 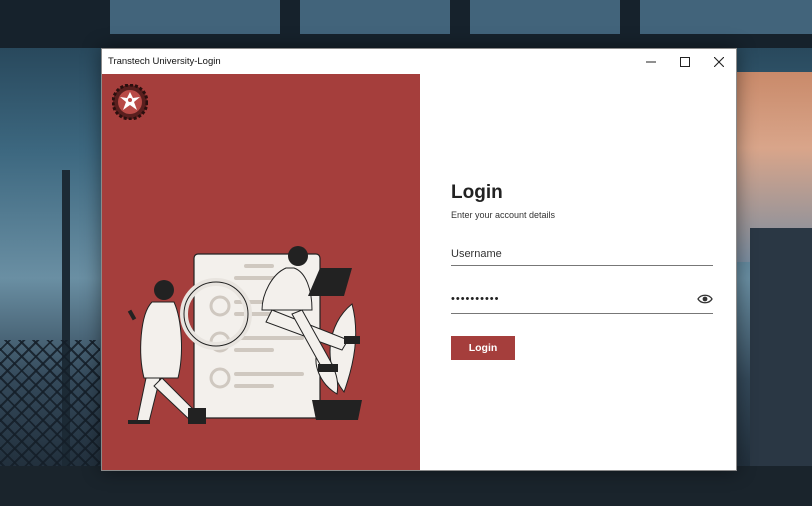 What do you see at coordinates (781, 367) in the screenshot?
I see `background-building` at bounding box center [781, 367].